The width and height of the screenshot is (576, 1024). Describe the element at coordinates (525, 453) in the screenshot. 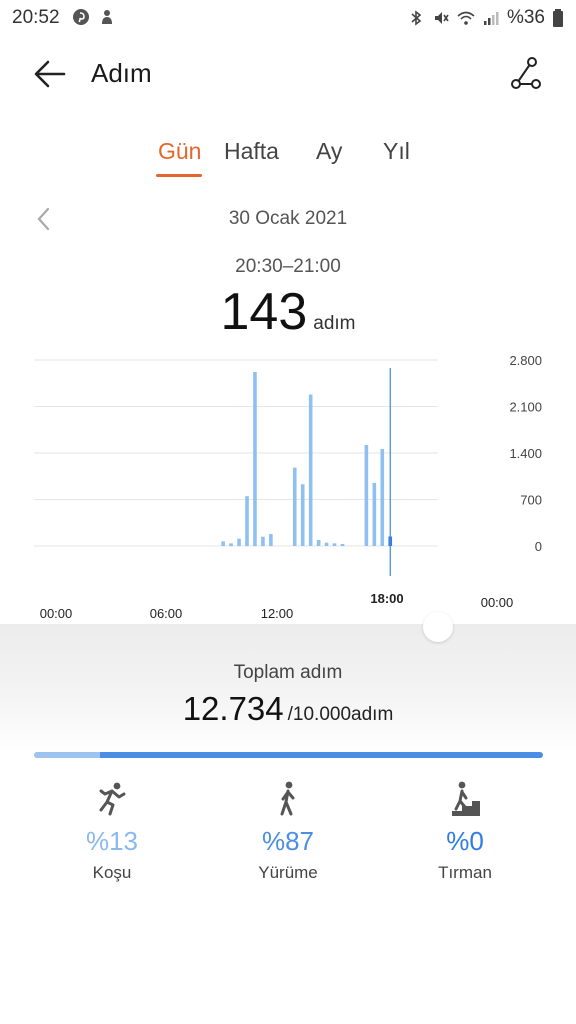

I see `y-tick-label: 1.400` at that location.